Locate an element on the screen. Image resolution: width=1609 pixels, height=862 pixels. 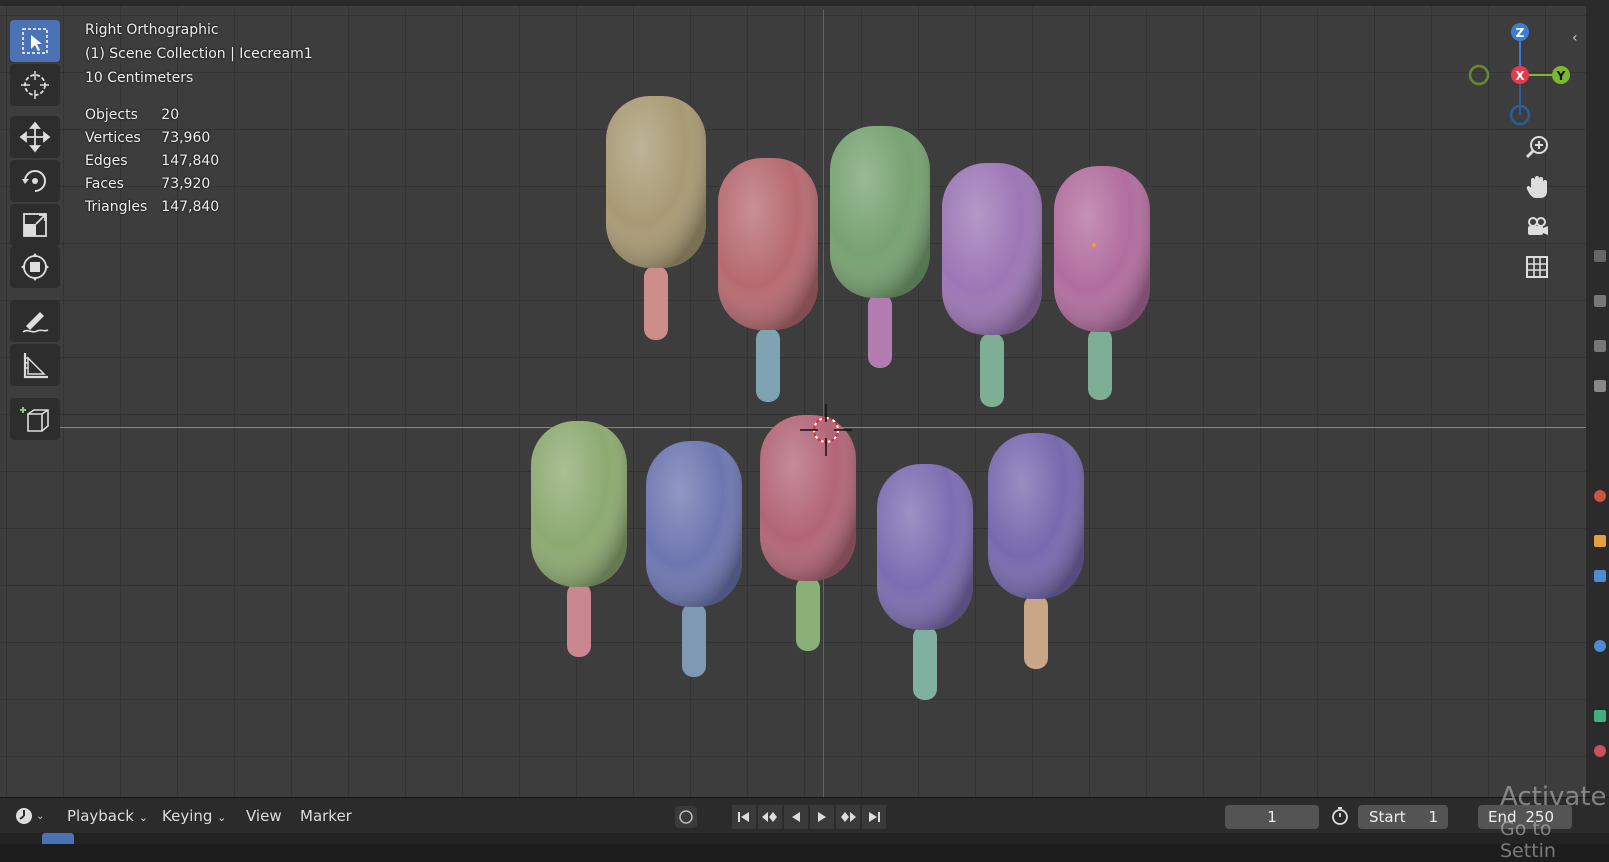
add-cube-tool is located at coordinates (35, 419).